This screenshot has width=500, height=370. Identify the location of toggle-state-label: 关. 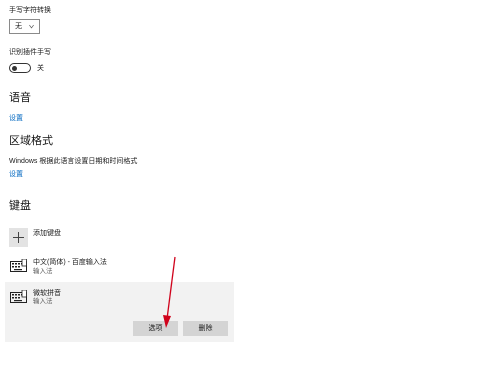
(40, 68).